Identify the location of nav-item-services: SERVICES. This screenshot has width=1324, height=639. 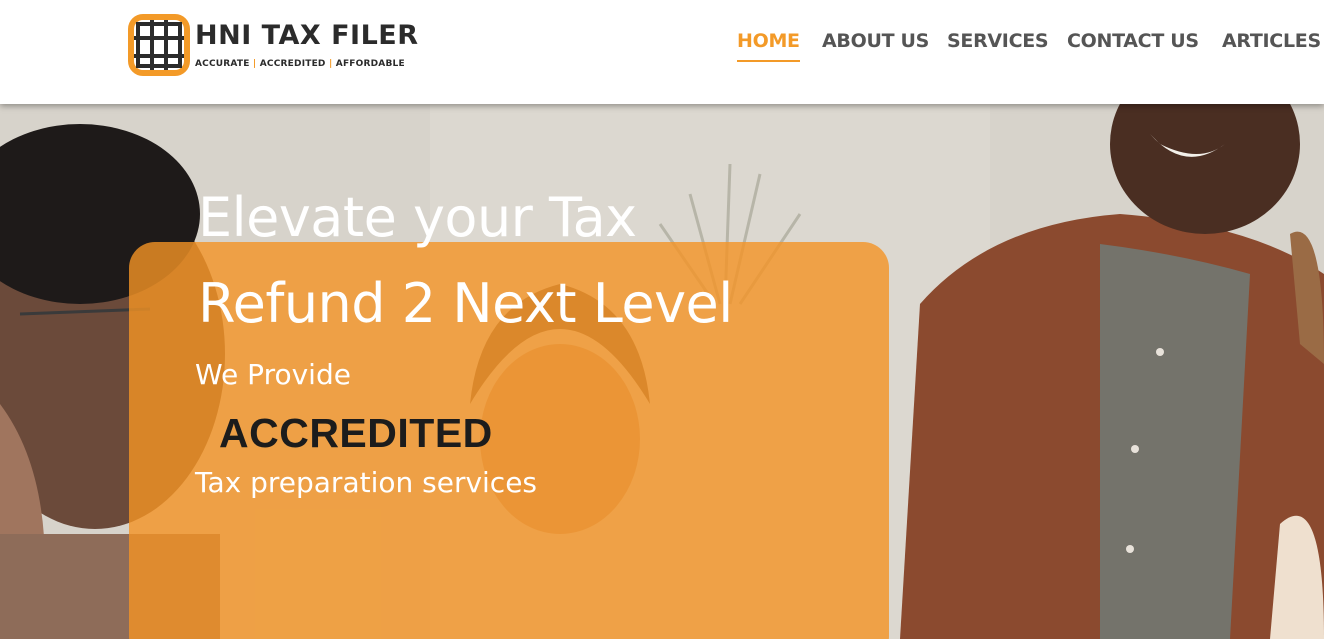
(998, 41).